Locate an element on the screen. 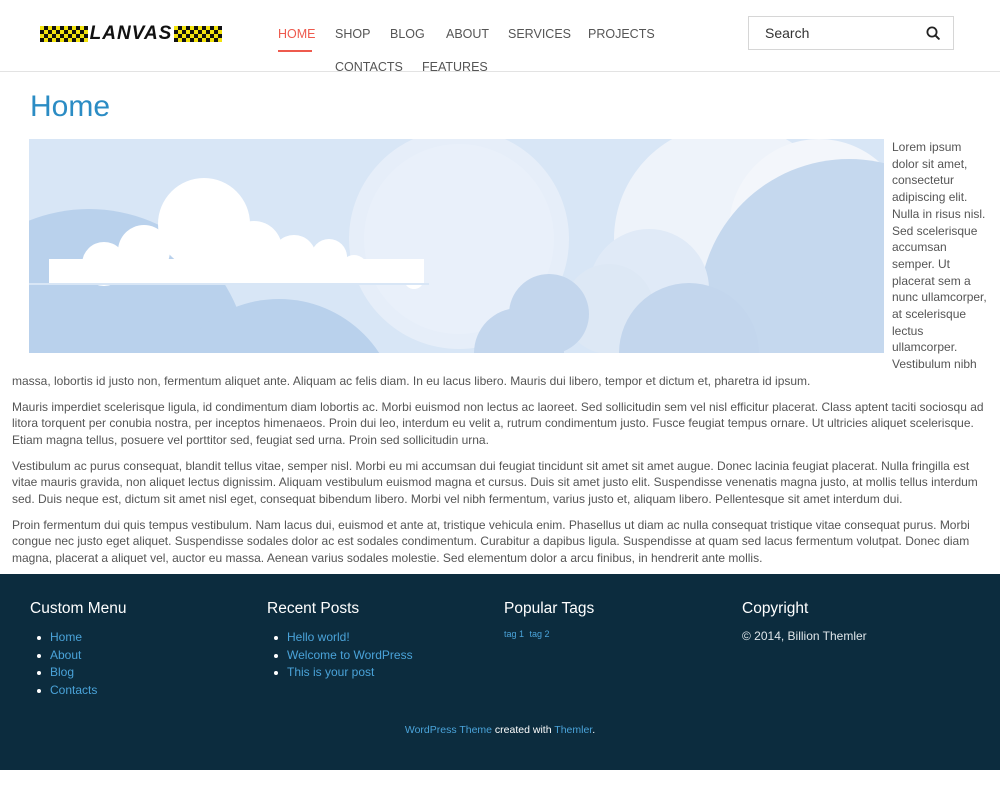 The image size is (1000, 811). logo-checker-right is located at coordinates (198, 34).